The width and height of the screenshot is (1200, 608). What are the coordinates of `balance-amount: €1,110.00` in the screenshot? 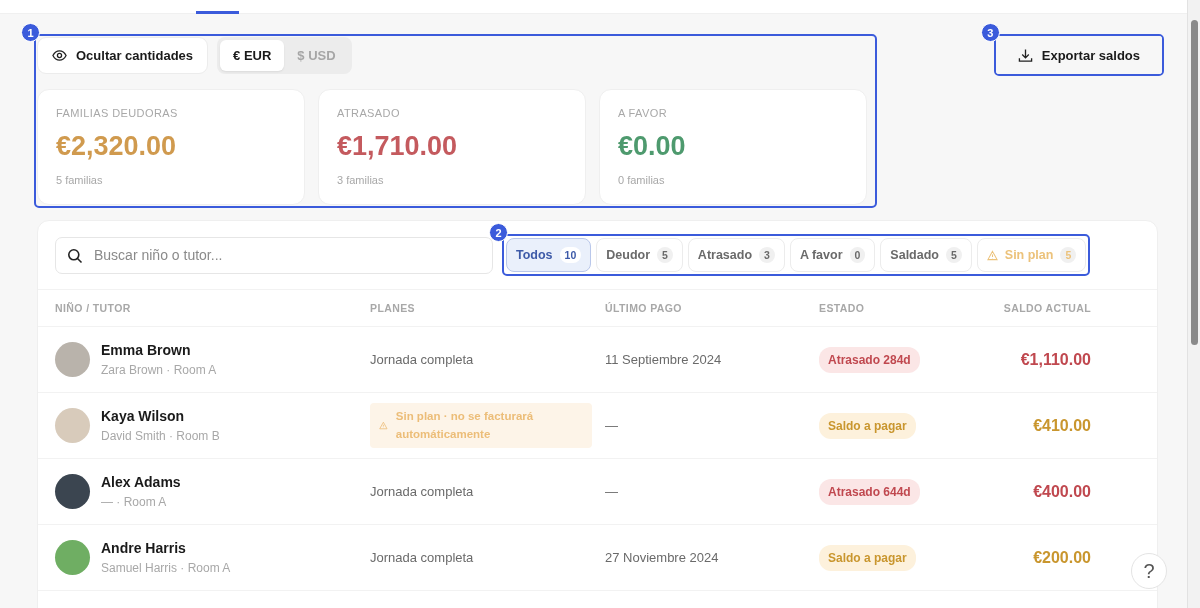 It's located at (1055, 359).